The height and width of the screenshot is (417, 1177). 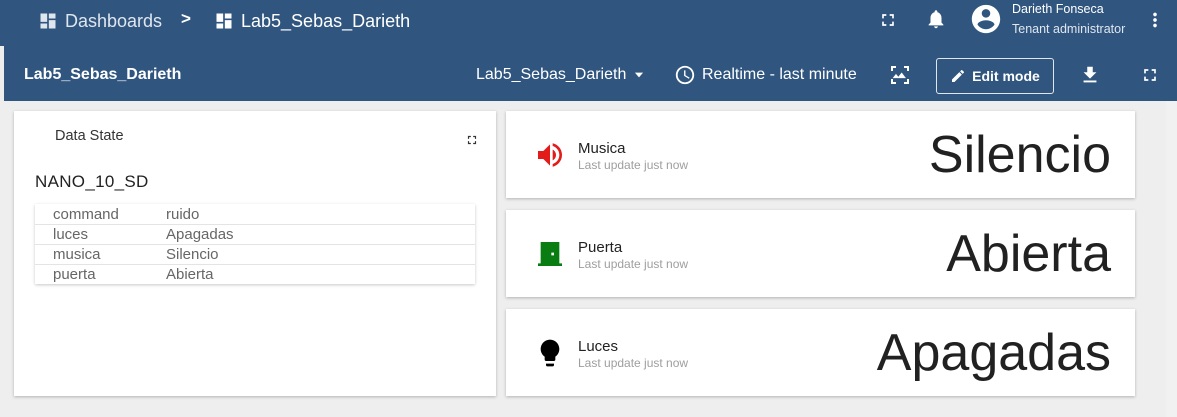 I want to click on door-icon, so click(x=550, y=254).